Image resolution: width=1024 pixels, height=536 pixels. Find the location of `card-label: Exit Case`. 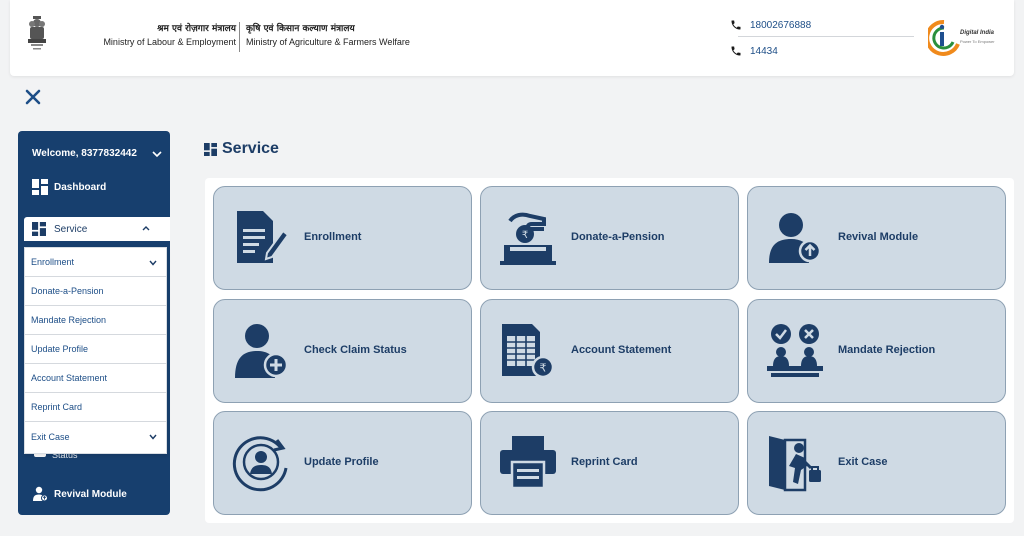

card-label: Exit Case is located at coordinates (863, 462).